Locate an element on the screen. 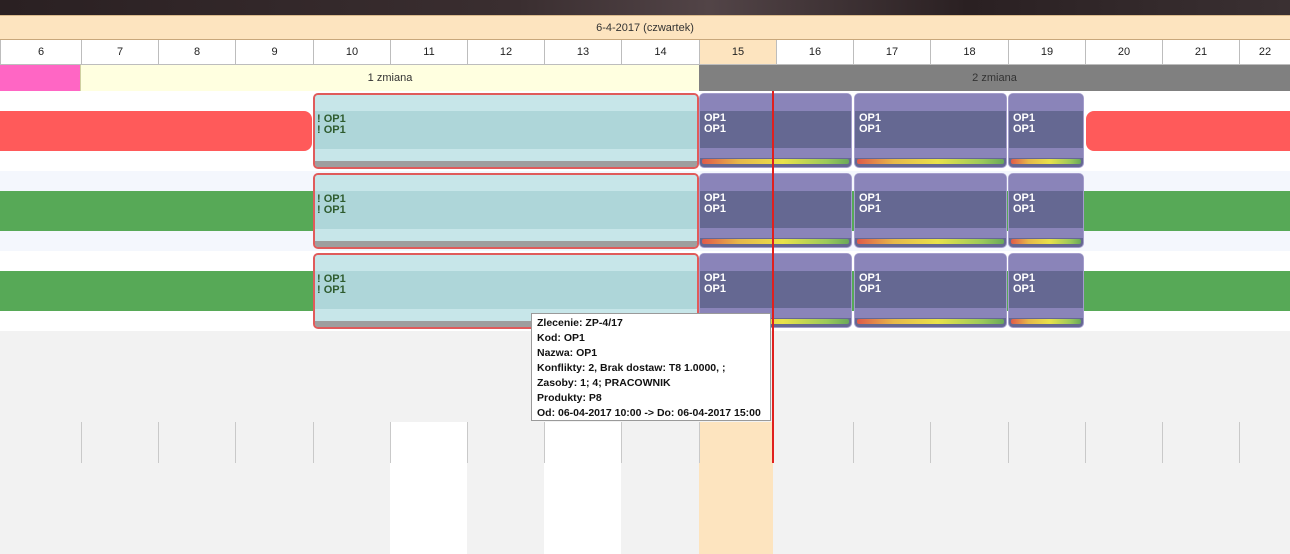  tooltip-konflikty: Konflikty: 2, Brak dostaw: T8 1.0000, ; is located at coordinates (631, 368).